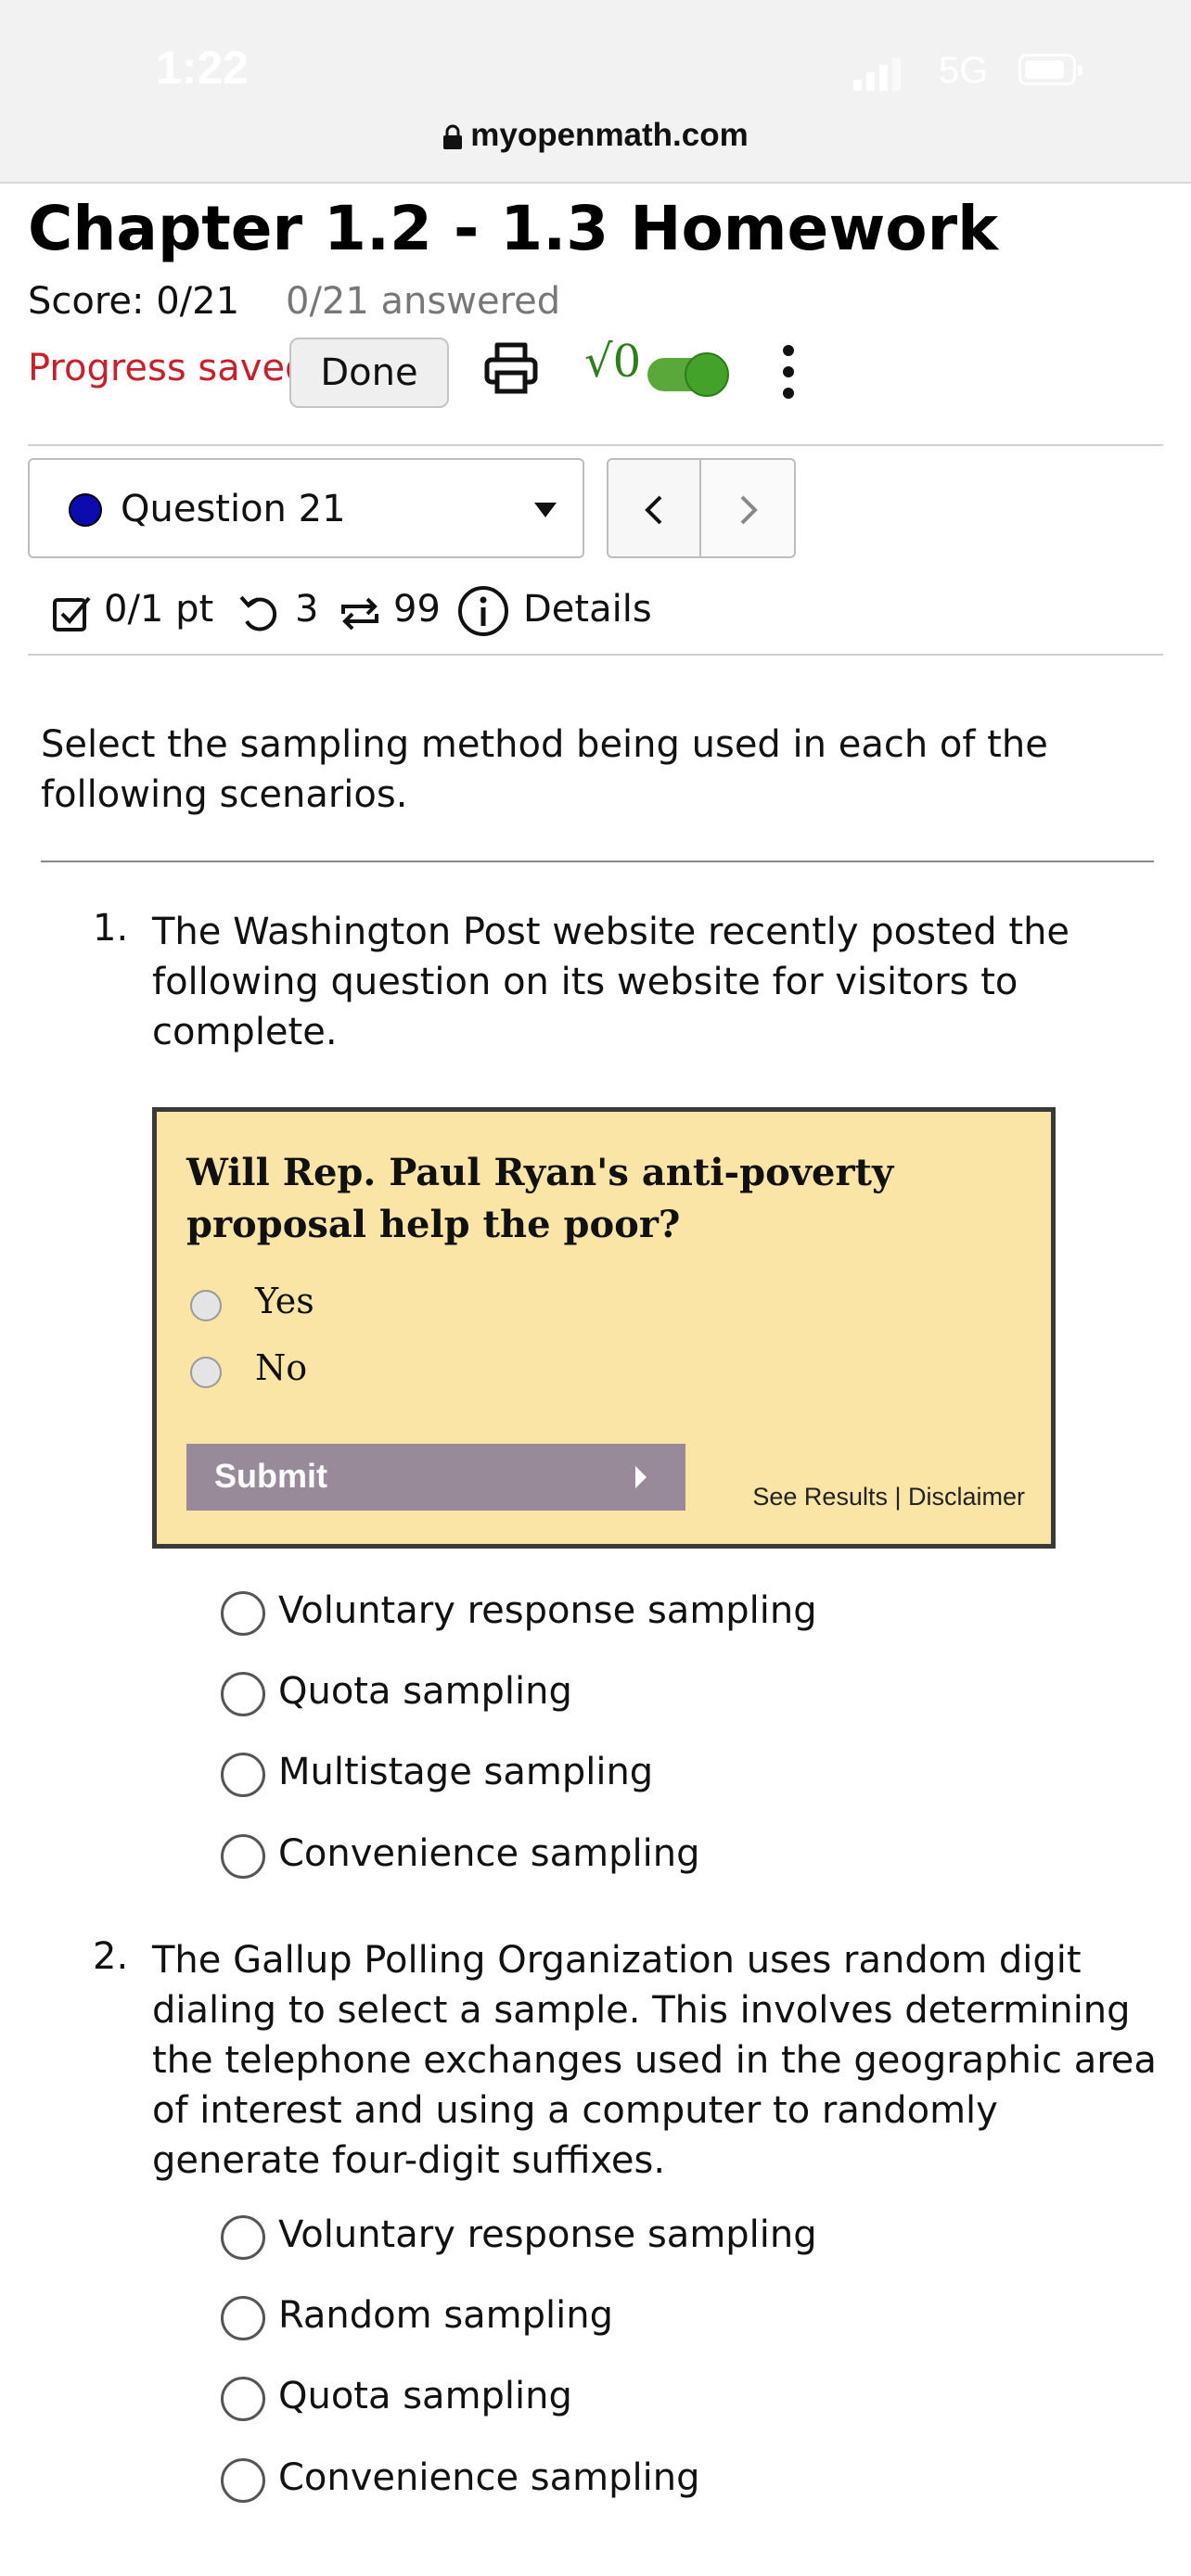  I want to click on question-number: 1., so click(111, 928).